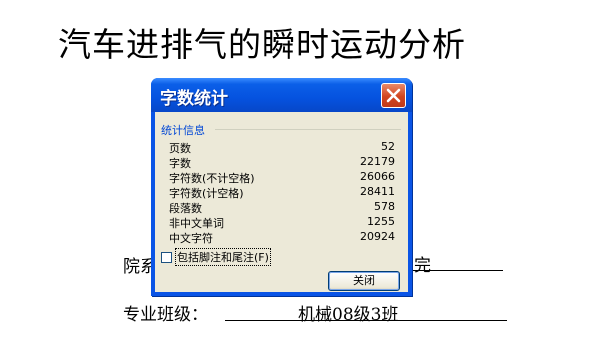 Image resolution: width=600 pixels, height=337 pixels. What do you see at coordinates (282, 177) in the screenshot?
I see `stat-row-chars-no-spaces: 字符数(不计空格) 26066` at bounding box center [282, 177].